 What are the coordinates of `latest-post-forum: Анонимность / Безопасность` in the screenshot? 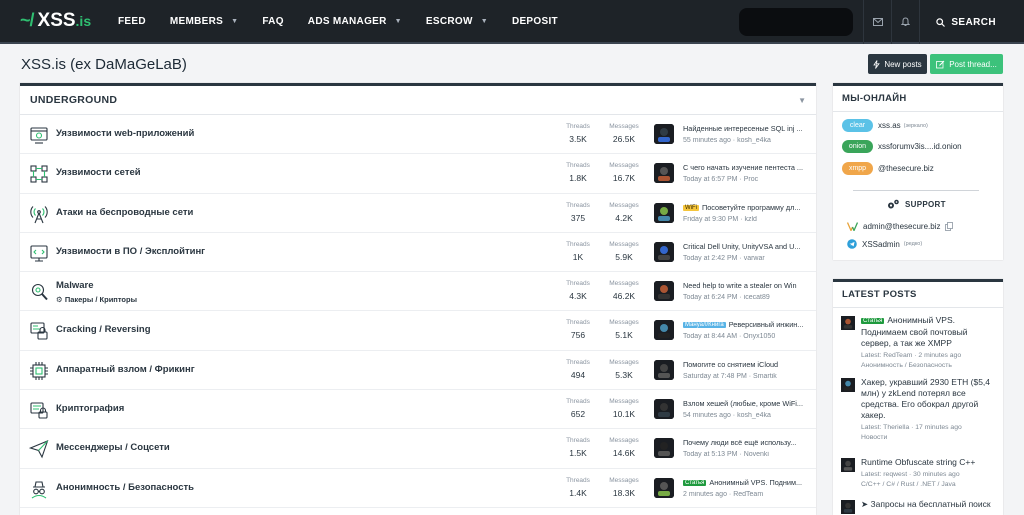 It's located at (930, 365).